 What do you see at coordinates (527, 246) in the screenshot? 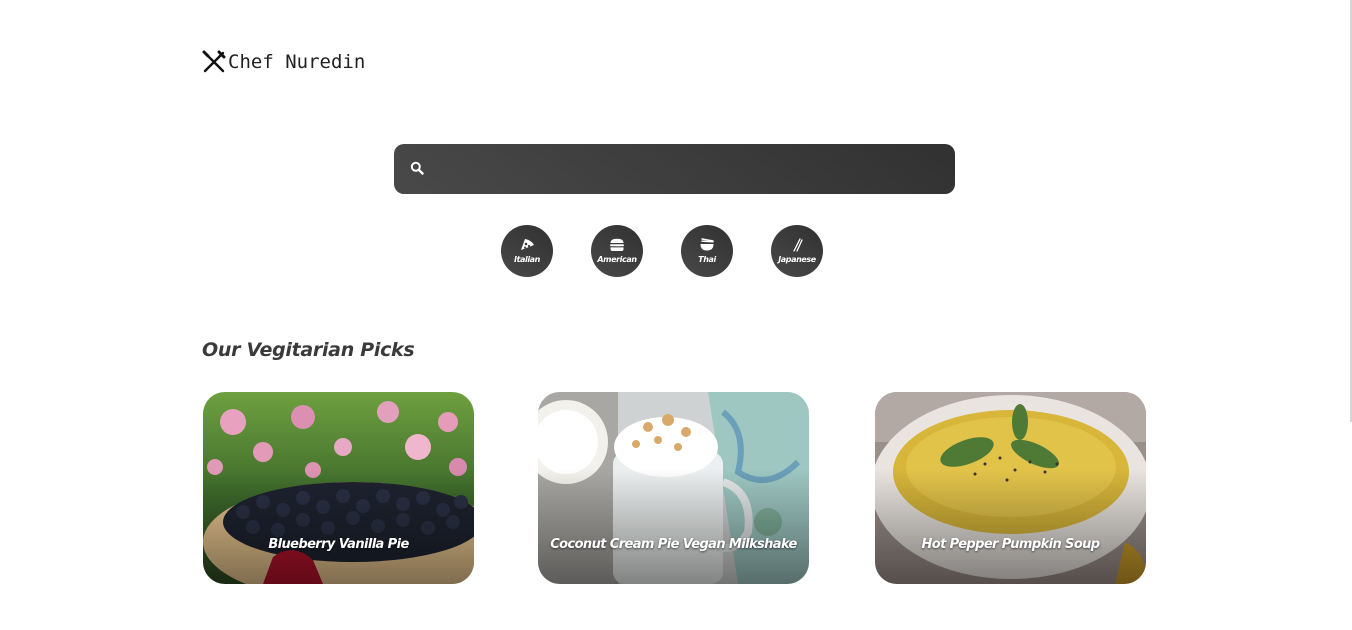
I see `pizza-icon` at bounding box center [527, 246].